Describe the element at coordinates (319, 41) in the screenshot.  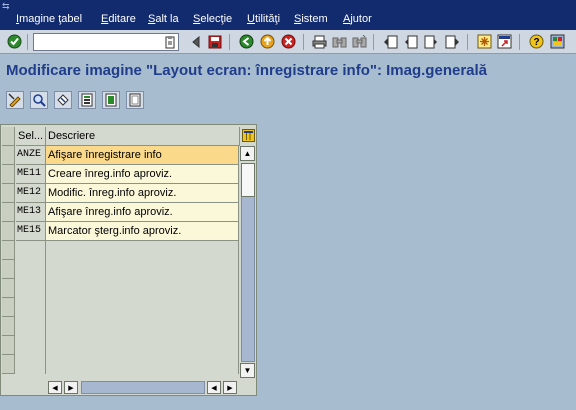
I see `print-icon` at that location.